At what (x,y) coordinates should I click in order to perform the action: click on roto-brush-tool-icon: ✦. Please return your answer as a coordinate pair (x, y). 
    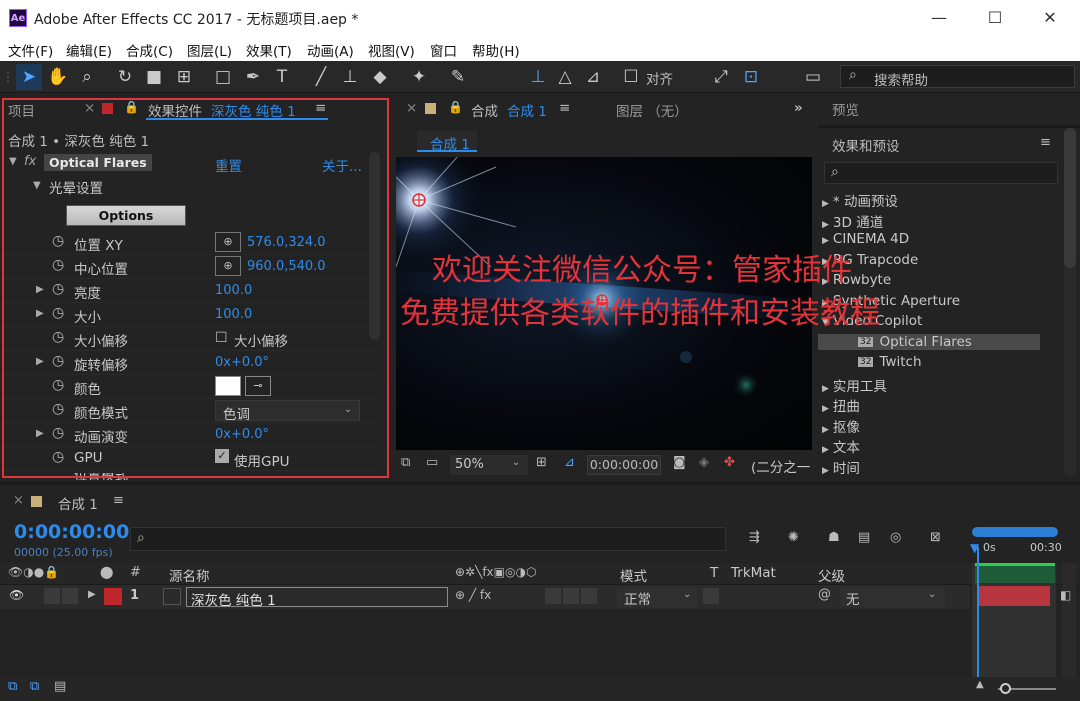
    Looking at the image, I should click on (419, 77).